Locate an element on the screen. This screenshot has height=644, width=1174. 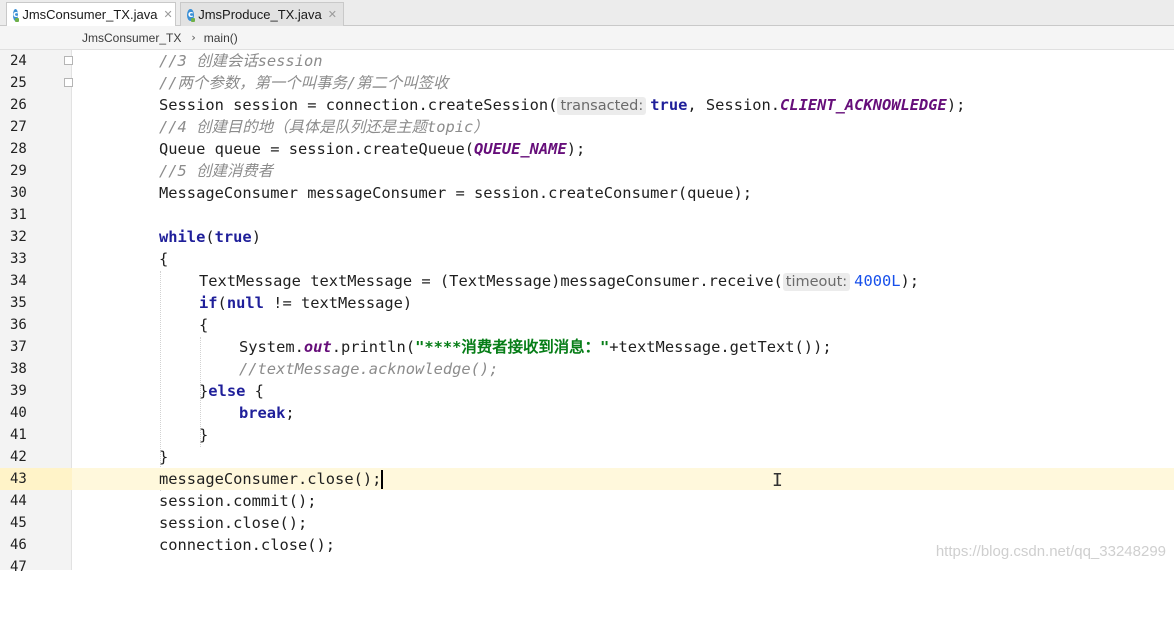
parameter-hint: transacted: is located at coordinates (602, 106).